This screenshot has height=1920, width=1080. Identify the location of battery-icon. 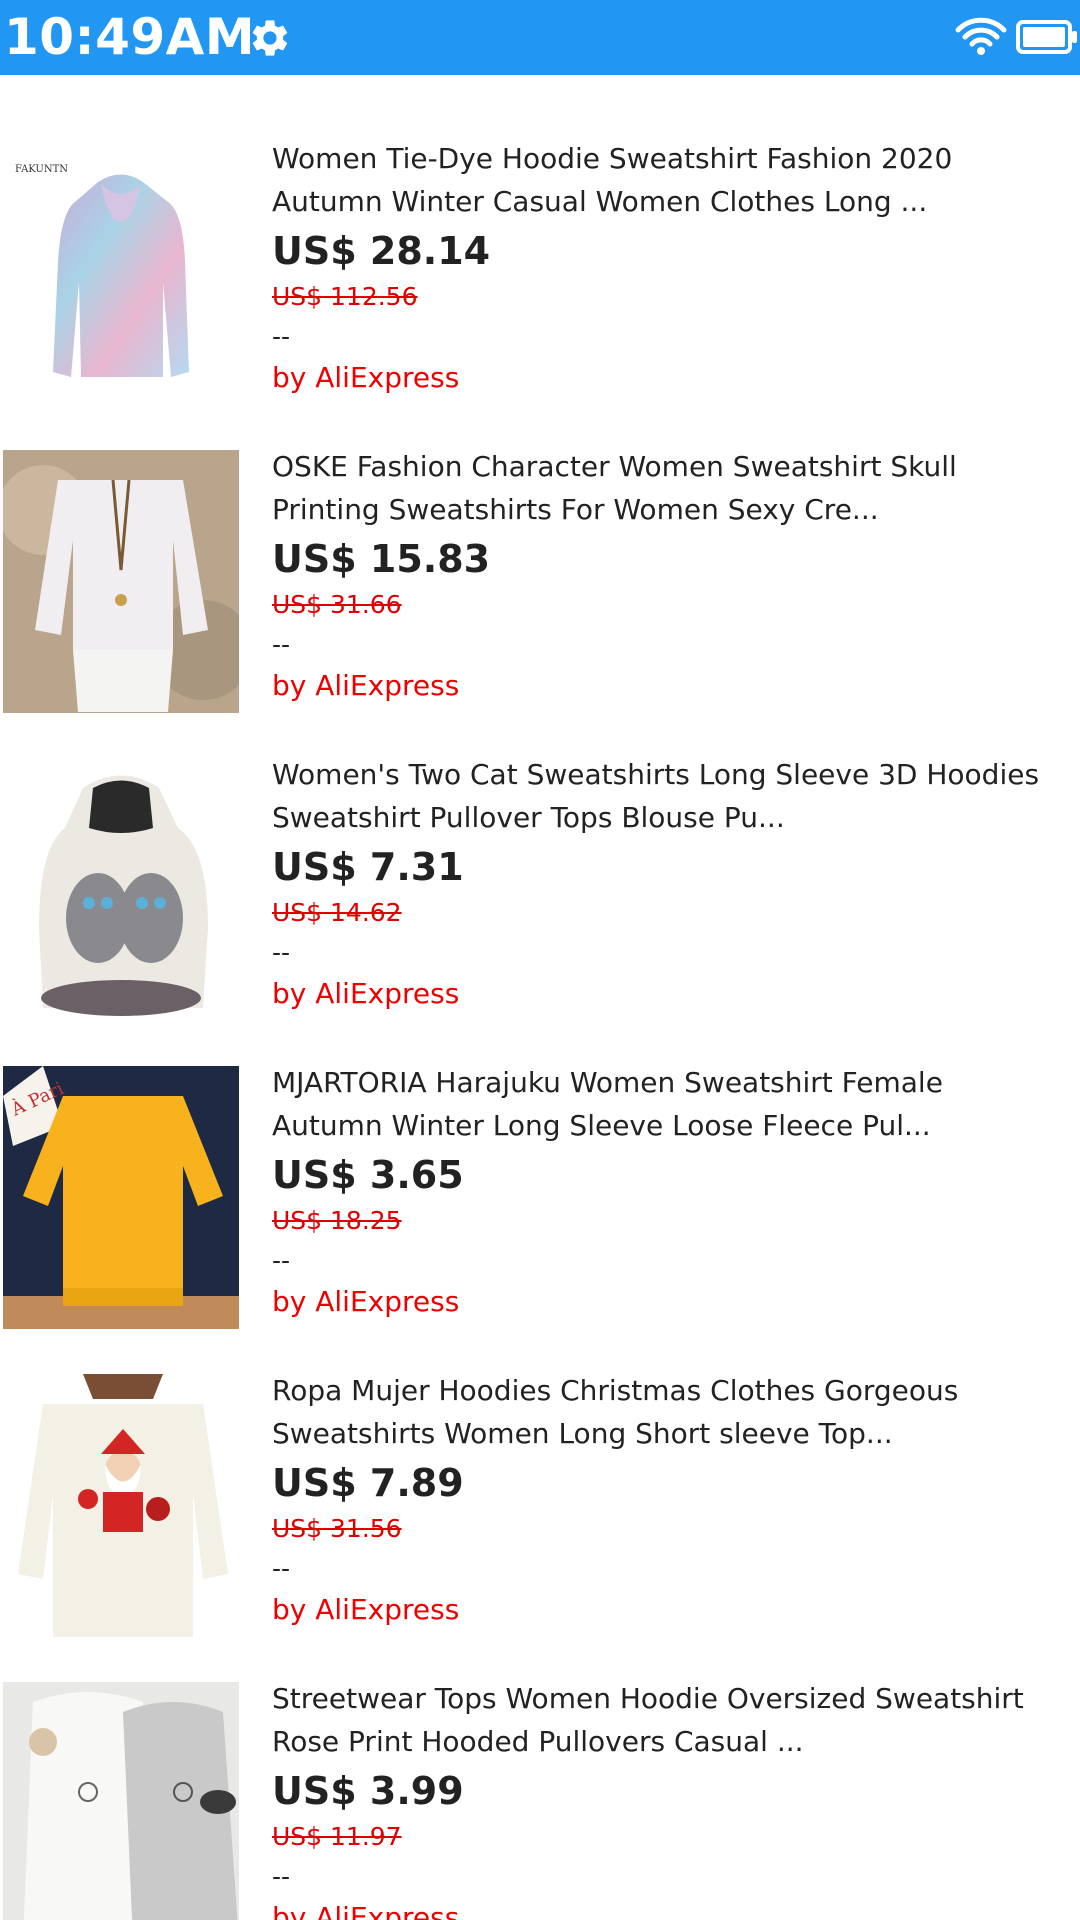
(1046, 37).